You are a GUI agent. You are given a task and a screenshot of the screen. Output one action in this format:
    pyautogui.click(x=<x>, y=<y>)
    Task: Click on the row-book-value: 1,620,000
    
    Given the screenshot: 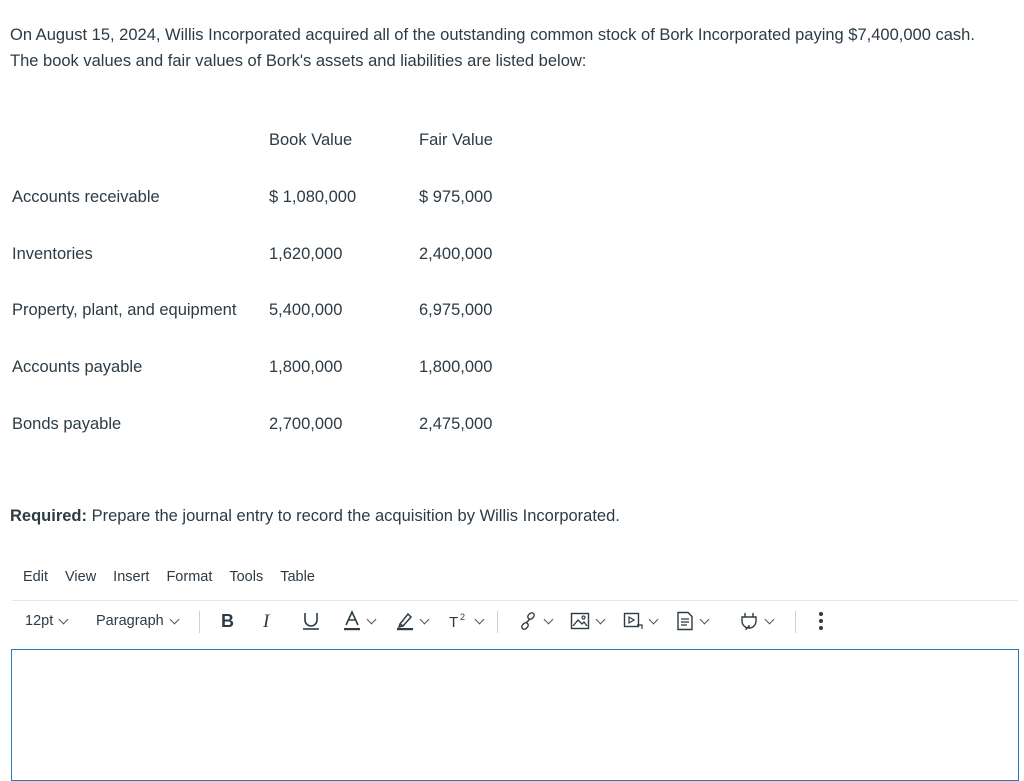 What is the action you would take?
    pyautogui.click(x=306, y=254)
    